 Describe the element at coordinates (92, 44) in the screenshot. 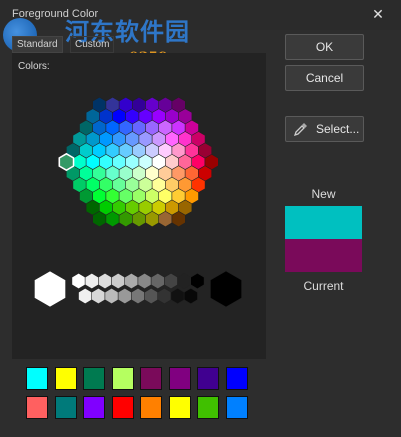

I see `tab-custom: Custom` at that location.